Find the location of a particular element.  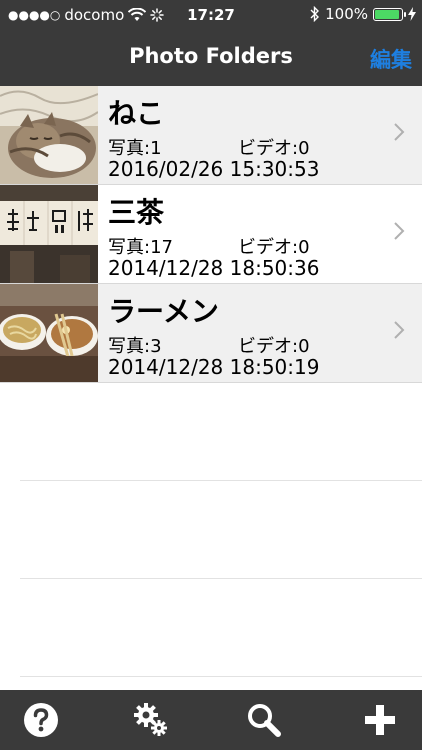

bottom-toolbar is located at coordinates (211, 720).